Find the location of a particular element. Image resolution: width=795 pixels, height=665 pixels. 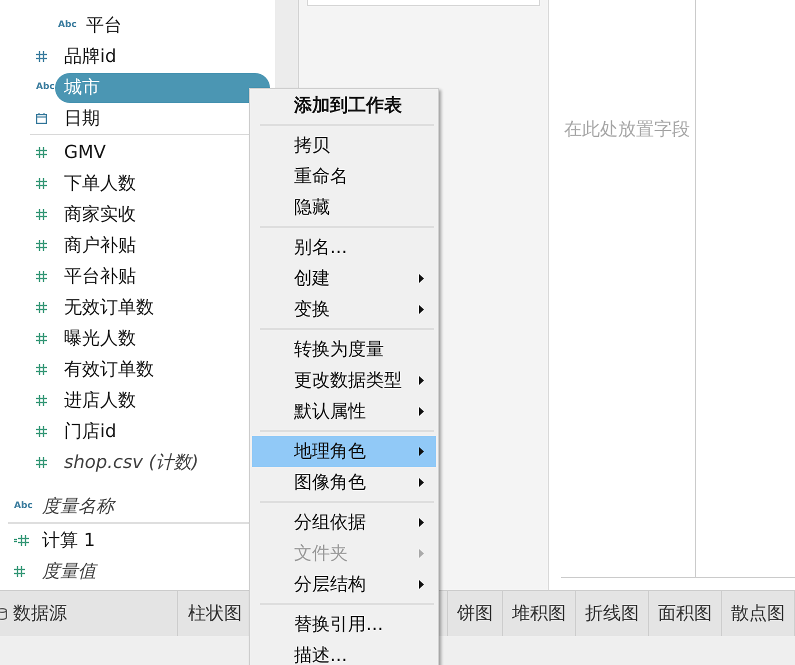

drop-field-hint: 在此处放置字段 is located at coordinates (627, 129).